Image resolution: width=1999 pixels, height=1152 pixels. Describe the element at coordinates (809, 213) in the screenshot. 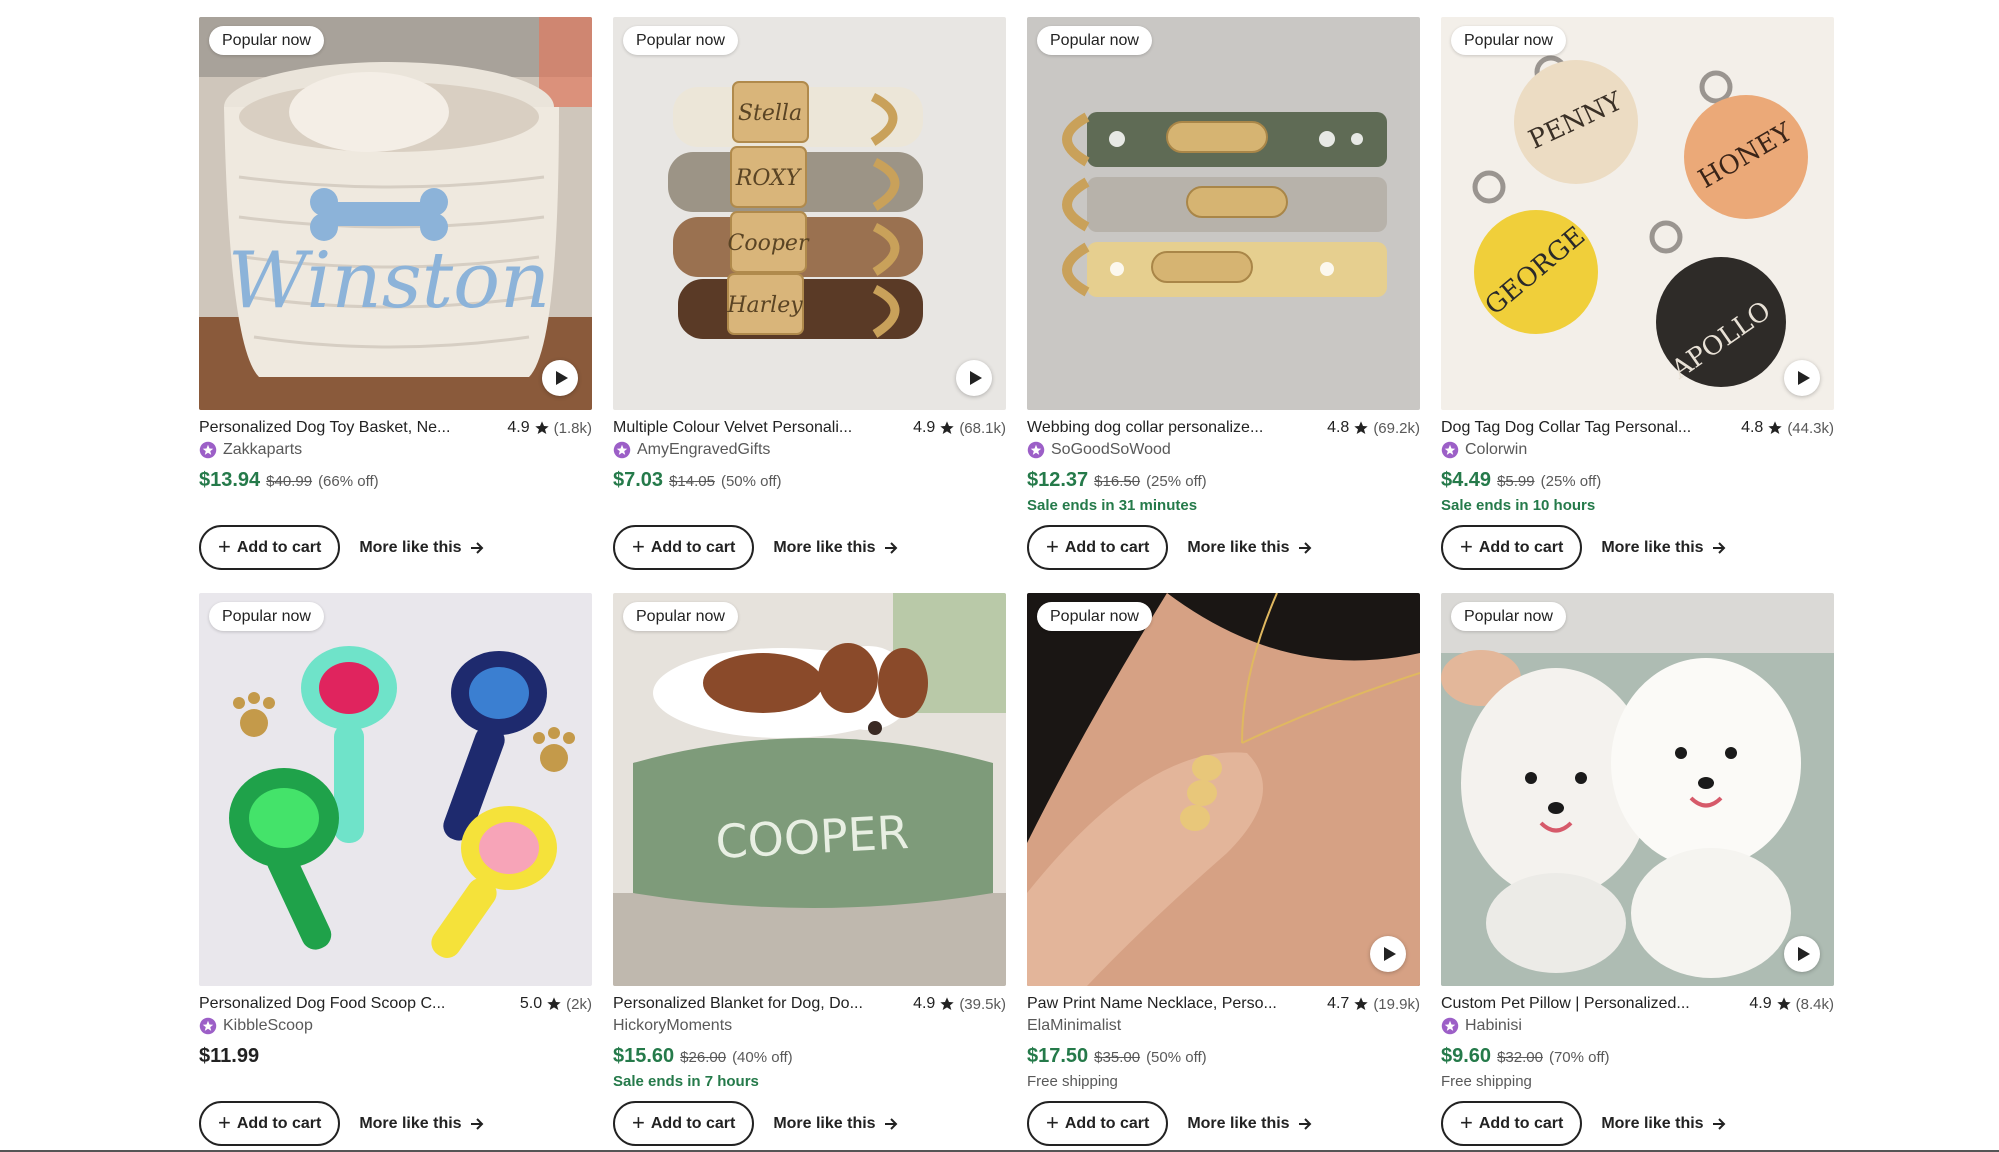

I see `product-image: Stella ROXY Cooper Harley Popular now` at that location.